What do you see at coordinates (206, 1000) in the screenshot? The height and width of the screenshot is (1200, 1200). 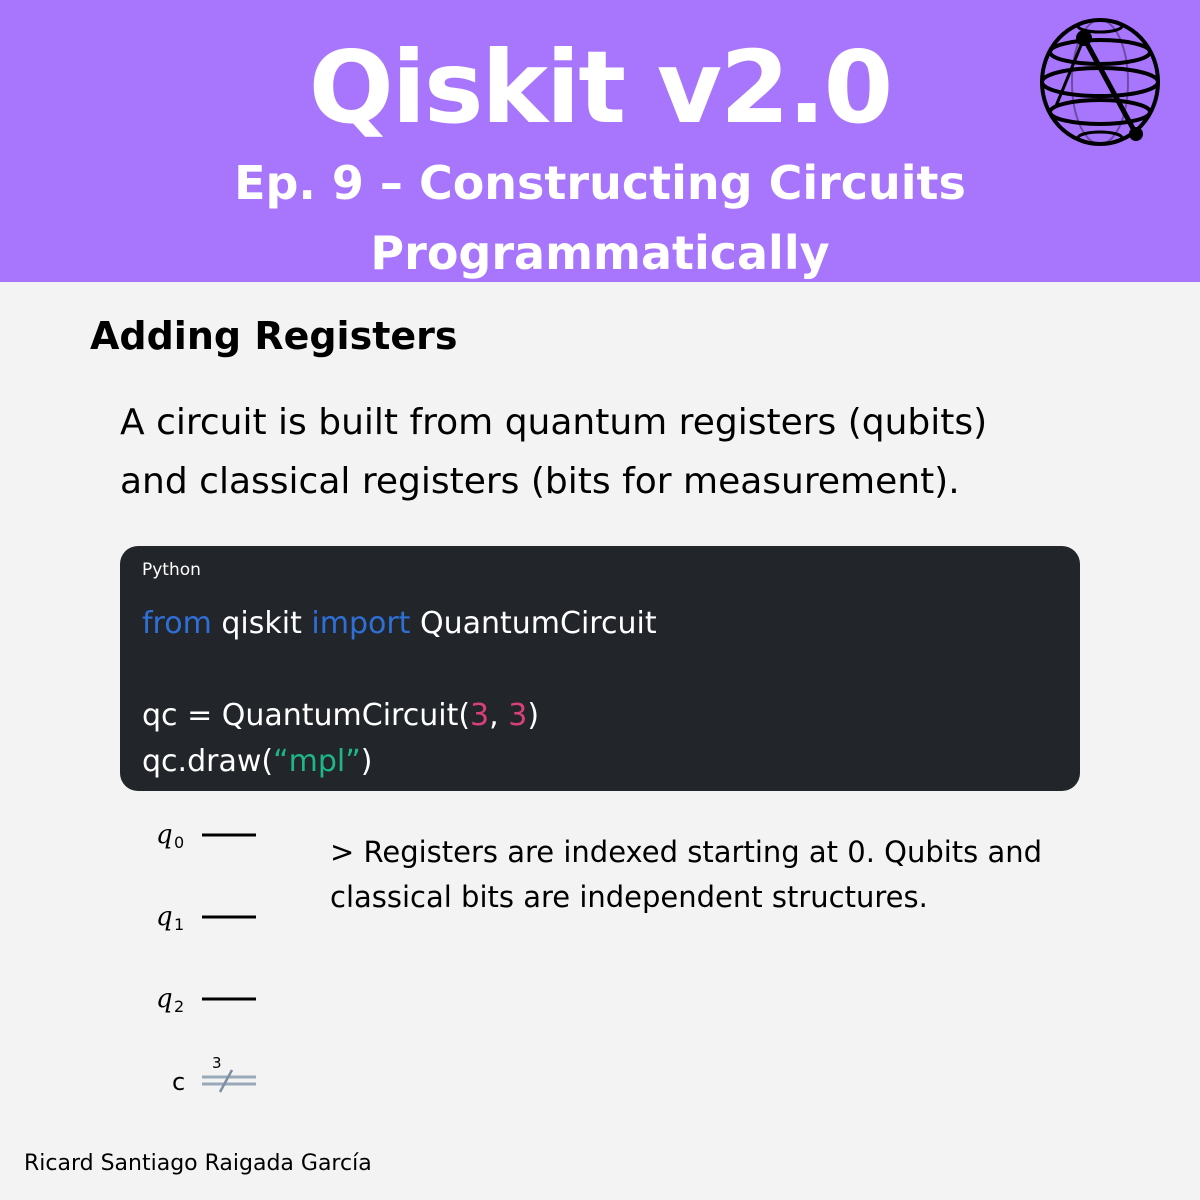 I see `qubit-wire-q2: q 2` at bounding box center [206, 1000].